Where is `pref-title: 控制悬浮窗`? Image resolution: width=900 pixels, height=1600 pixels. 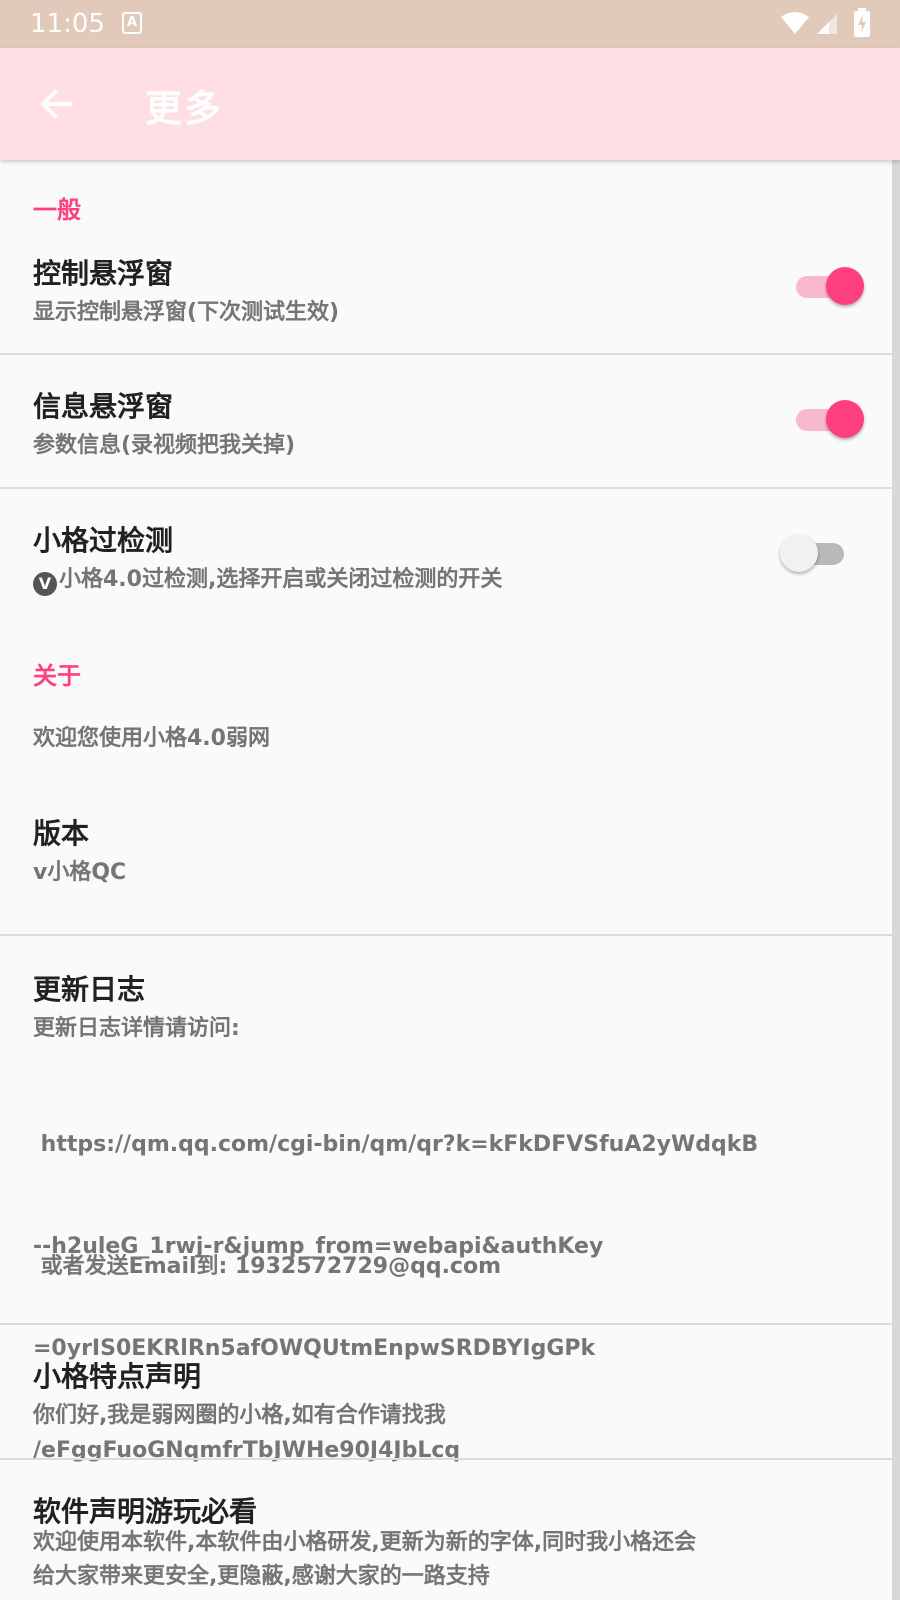 pref-title: 控制悬浮窗 is located at coordinates (103, 273).